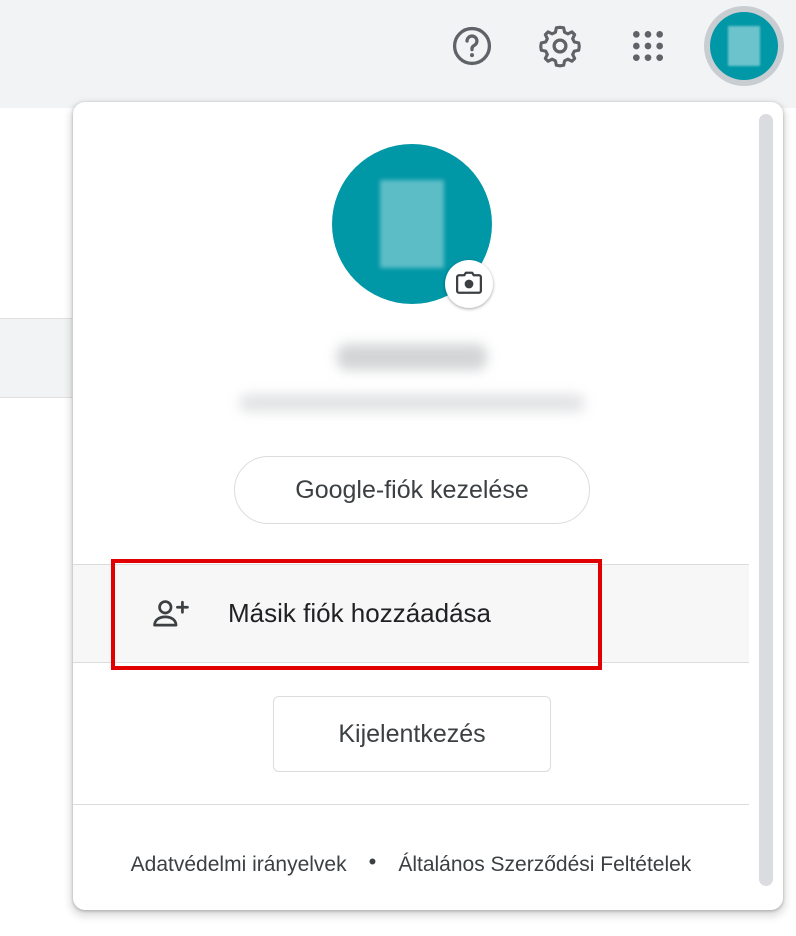 This screenshot has width=796, height=936. I want to click on camera-icon, so click(469, 282).